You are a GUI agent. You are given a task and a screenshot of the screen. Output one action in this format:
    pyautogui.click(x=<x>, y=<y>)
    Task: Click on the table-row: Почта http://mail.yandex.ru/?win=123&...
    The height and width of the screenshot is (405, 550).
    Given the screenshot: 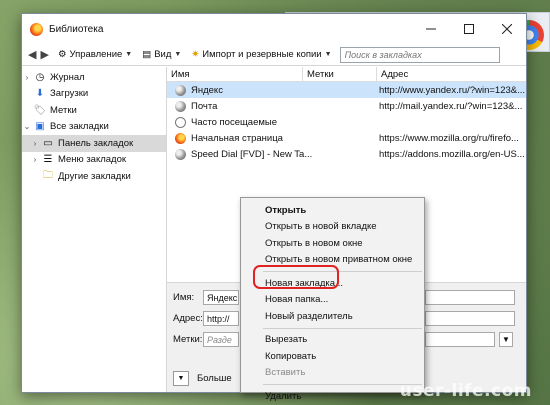 What is the action you would take?
    pyautogui.click(x=346, y=106)
    